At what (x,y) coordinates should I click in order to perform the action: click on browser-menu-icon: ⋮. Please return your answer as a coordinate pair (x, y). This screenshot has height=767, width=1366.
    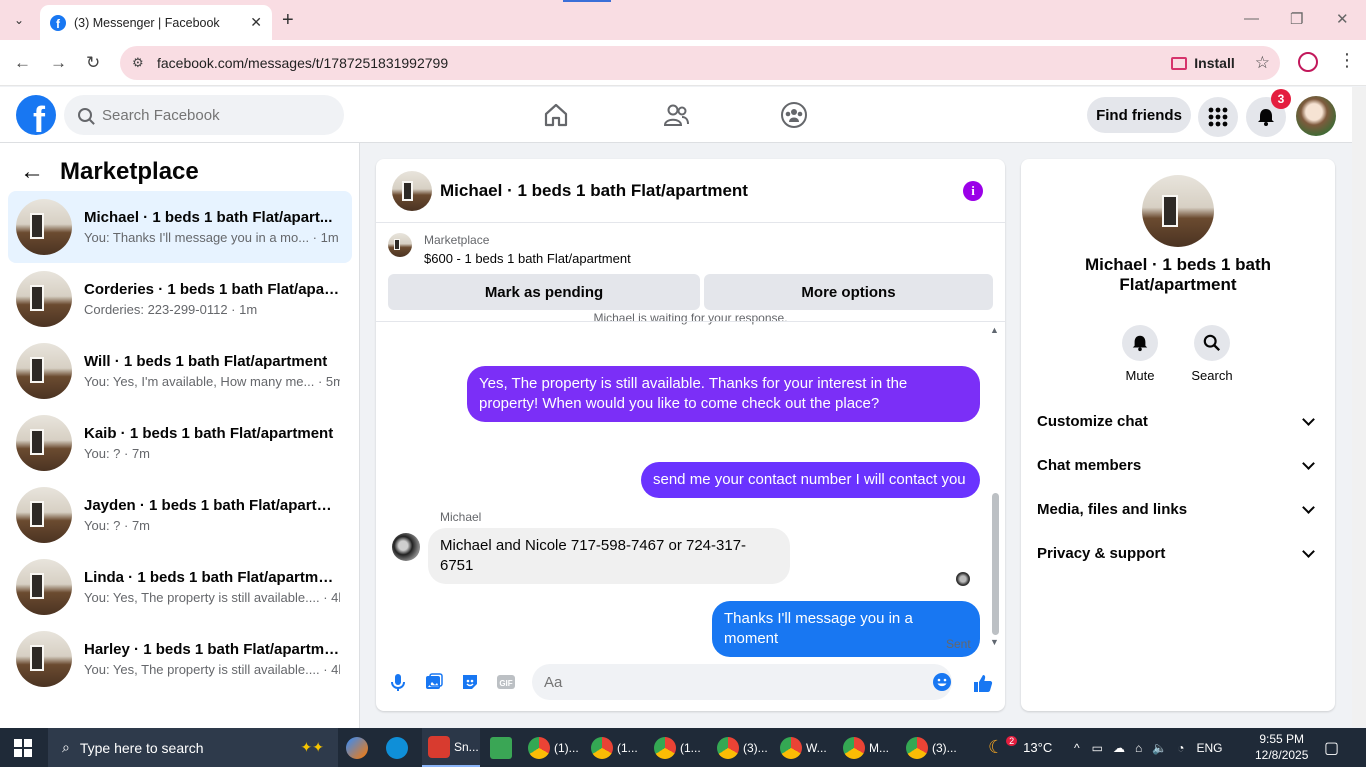
    Looking at the image, I should click on (1347, 60).